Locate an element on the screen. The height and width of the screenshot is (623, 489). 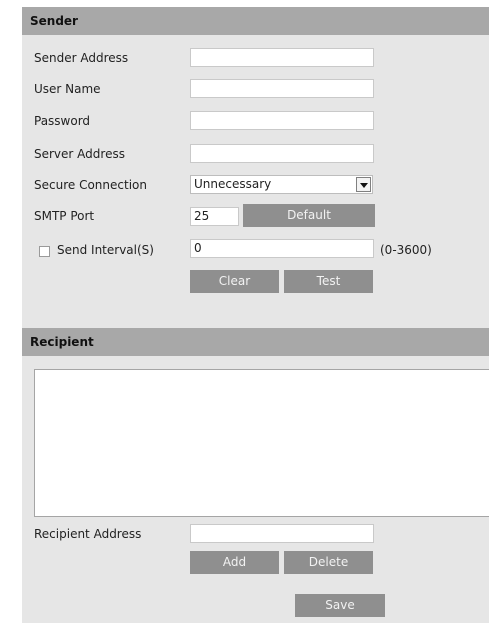
user-name-input is located at coordinates (282, 88).